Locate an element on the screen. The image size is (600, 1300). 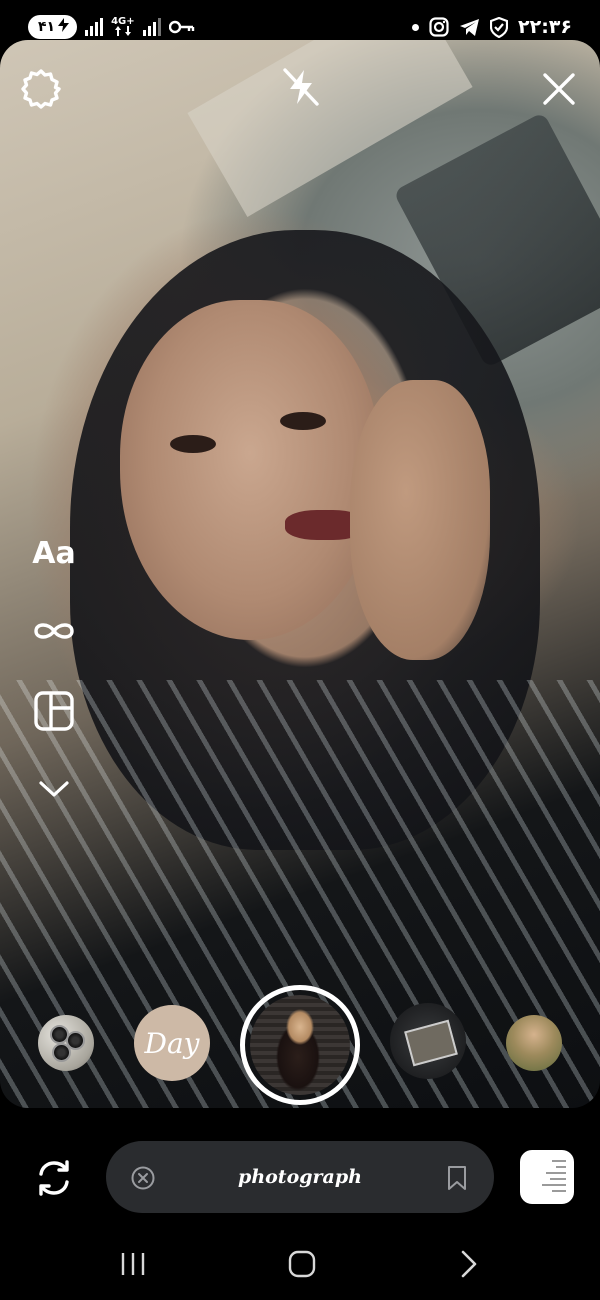
layout-button is located at coordinates (54, 711).